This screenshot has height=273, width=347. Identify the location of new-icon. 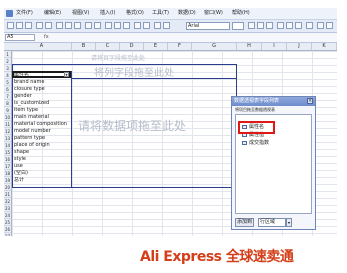
(10, 25).